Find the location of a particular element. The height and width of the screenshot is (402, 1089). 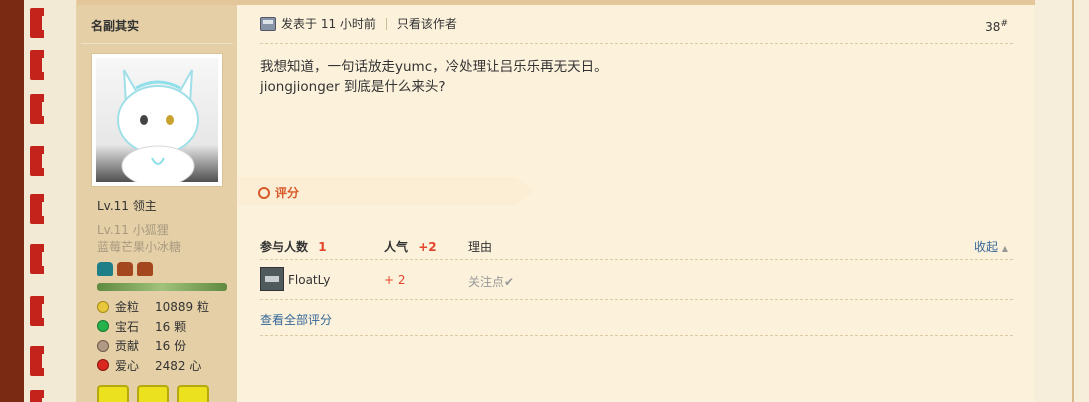

post-meta: 发表于 11 小时前 只看该作者 is located at coordinates (358, 23).